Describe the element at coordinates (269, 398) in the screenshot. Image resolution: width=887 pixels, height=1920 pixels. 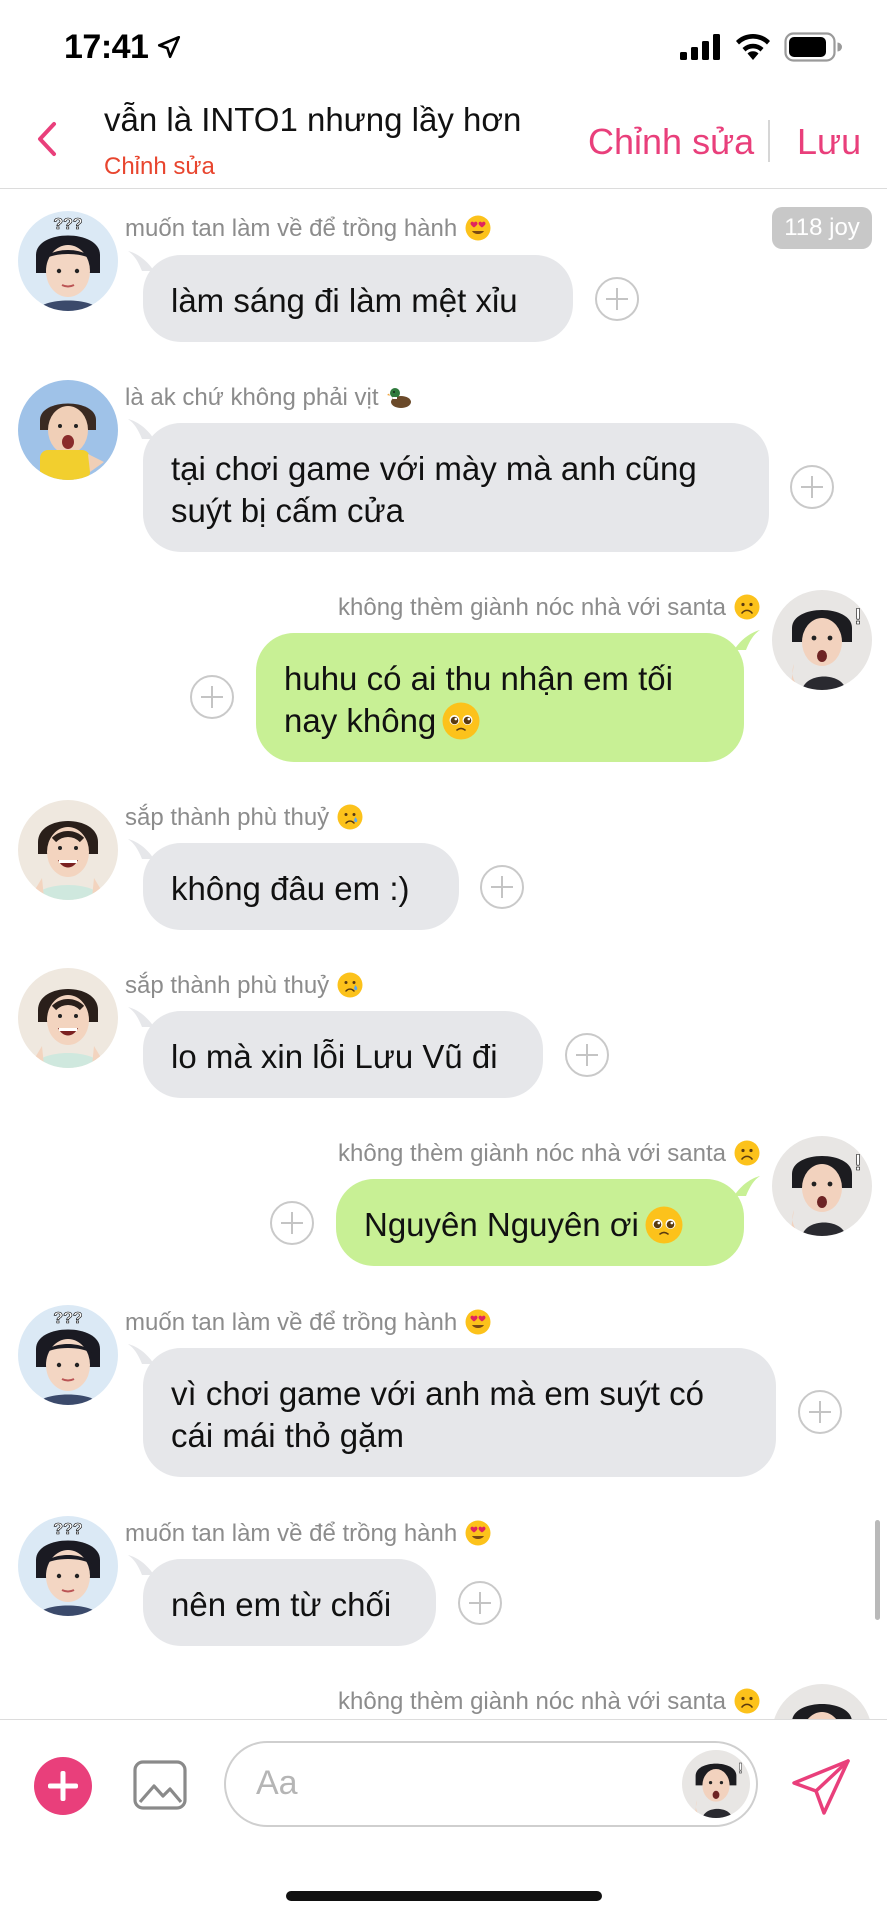
I see `sender-name: là ak chứ không phải vịt` at that location.